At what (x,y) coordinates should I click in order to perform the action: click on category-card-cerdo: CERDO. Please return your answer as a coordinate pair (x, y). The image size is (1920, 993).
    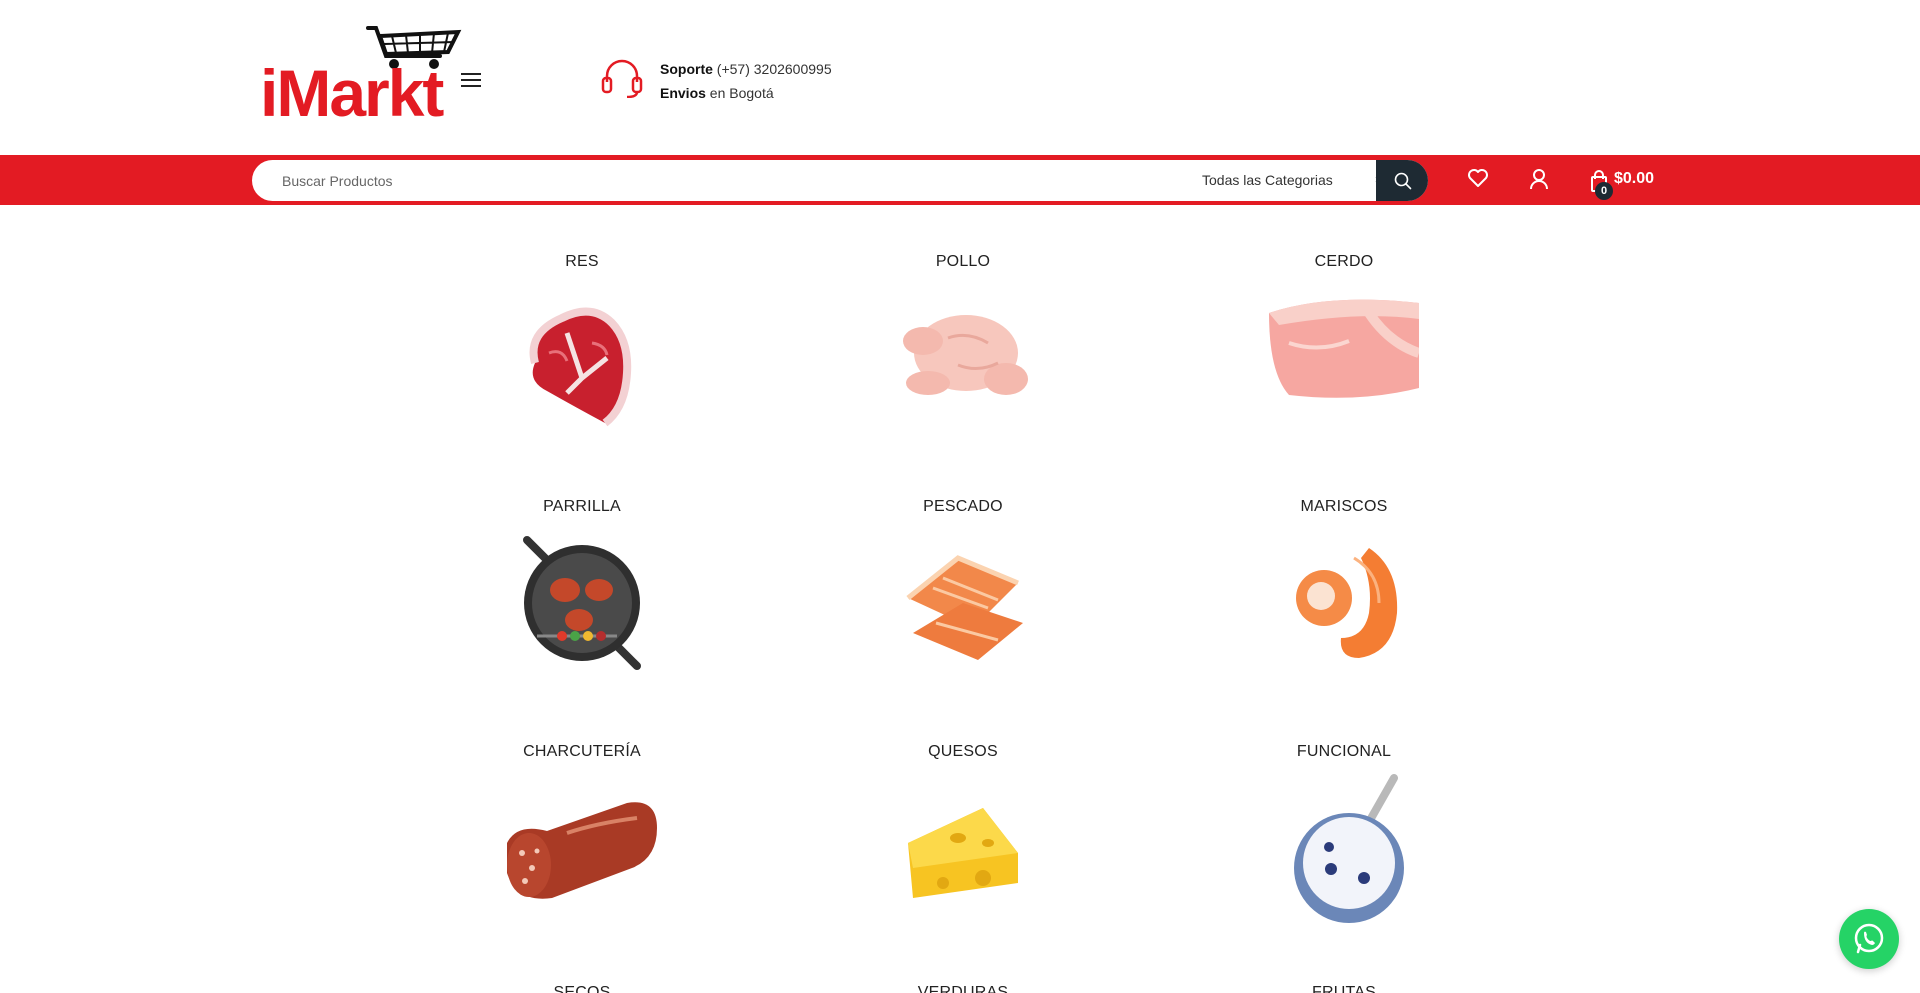
    Looking at the image, I should click on (1344, 363).